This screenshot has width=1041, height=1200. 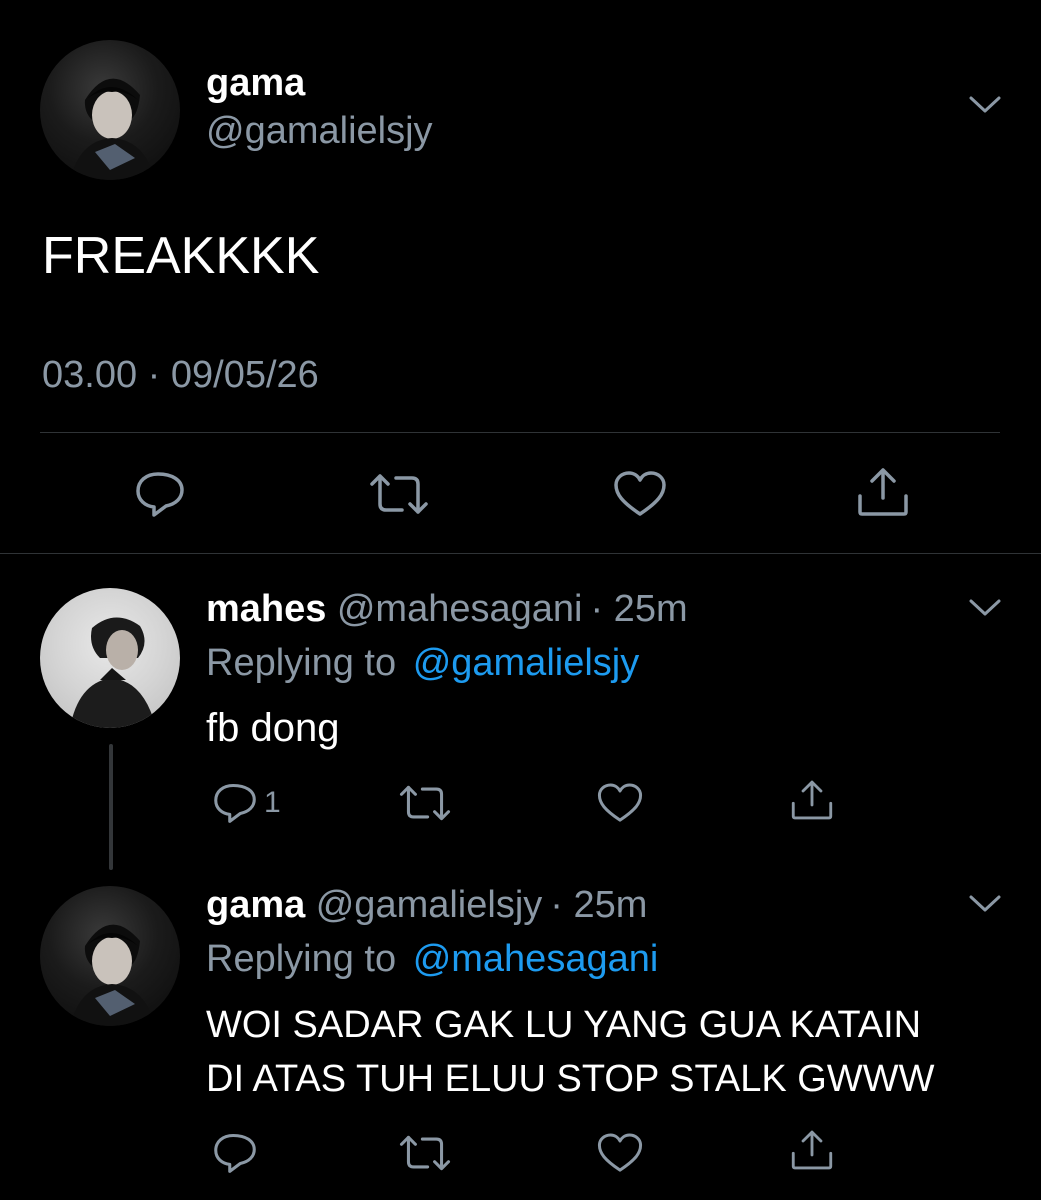 I want to click on divider, so click(x=520, y=432).